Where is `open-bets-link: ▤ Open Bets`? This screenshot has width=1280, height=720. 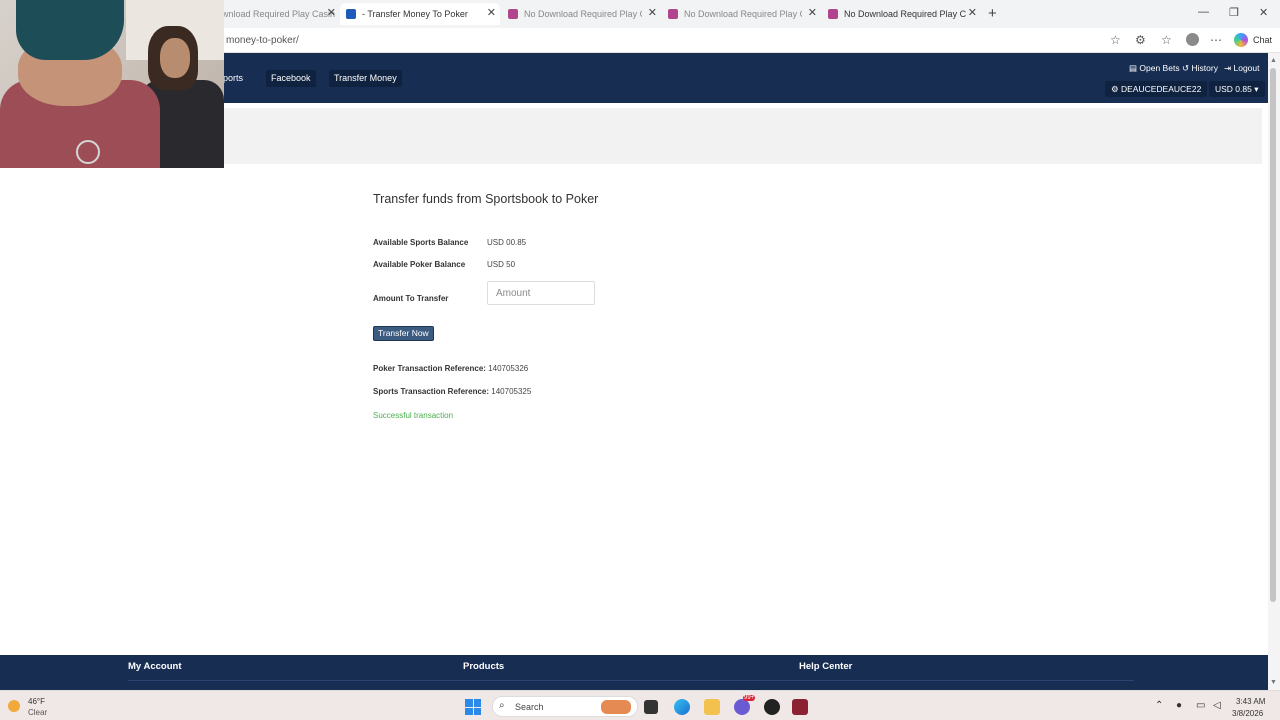 open-bets-link: ▤ Open Bets is located at coordinates (1154, 68).